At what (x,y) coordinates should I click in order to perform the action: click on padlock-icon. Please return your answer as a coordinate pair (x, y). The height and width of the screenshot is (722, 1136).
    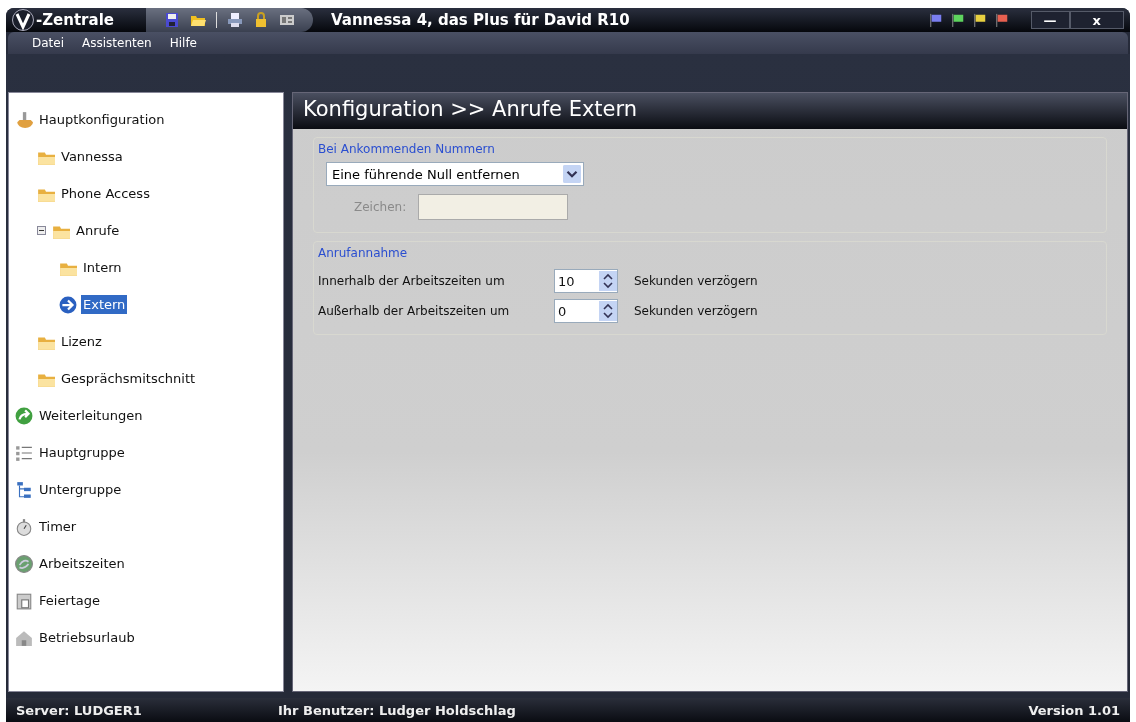
    Looking at the image, I should click on (261, 20).